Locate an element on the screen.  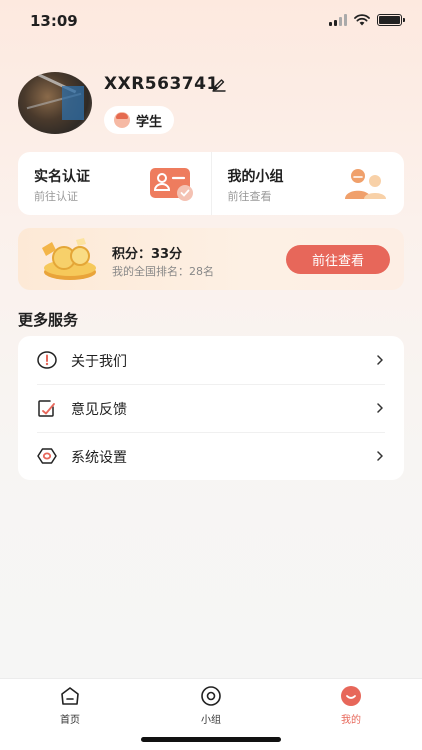
tab-bar: 首页 小组 我的 is located at coordinates (211, 714).